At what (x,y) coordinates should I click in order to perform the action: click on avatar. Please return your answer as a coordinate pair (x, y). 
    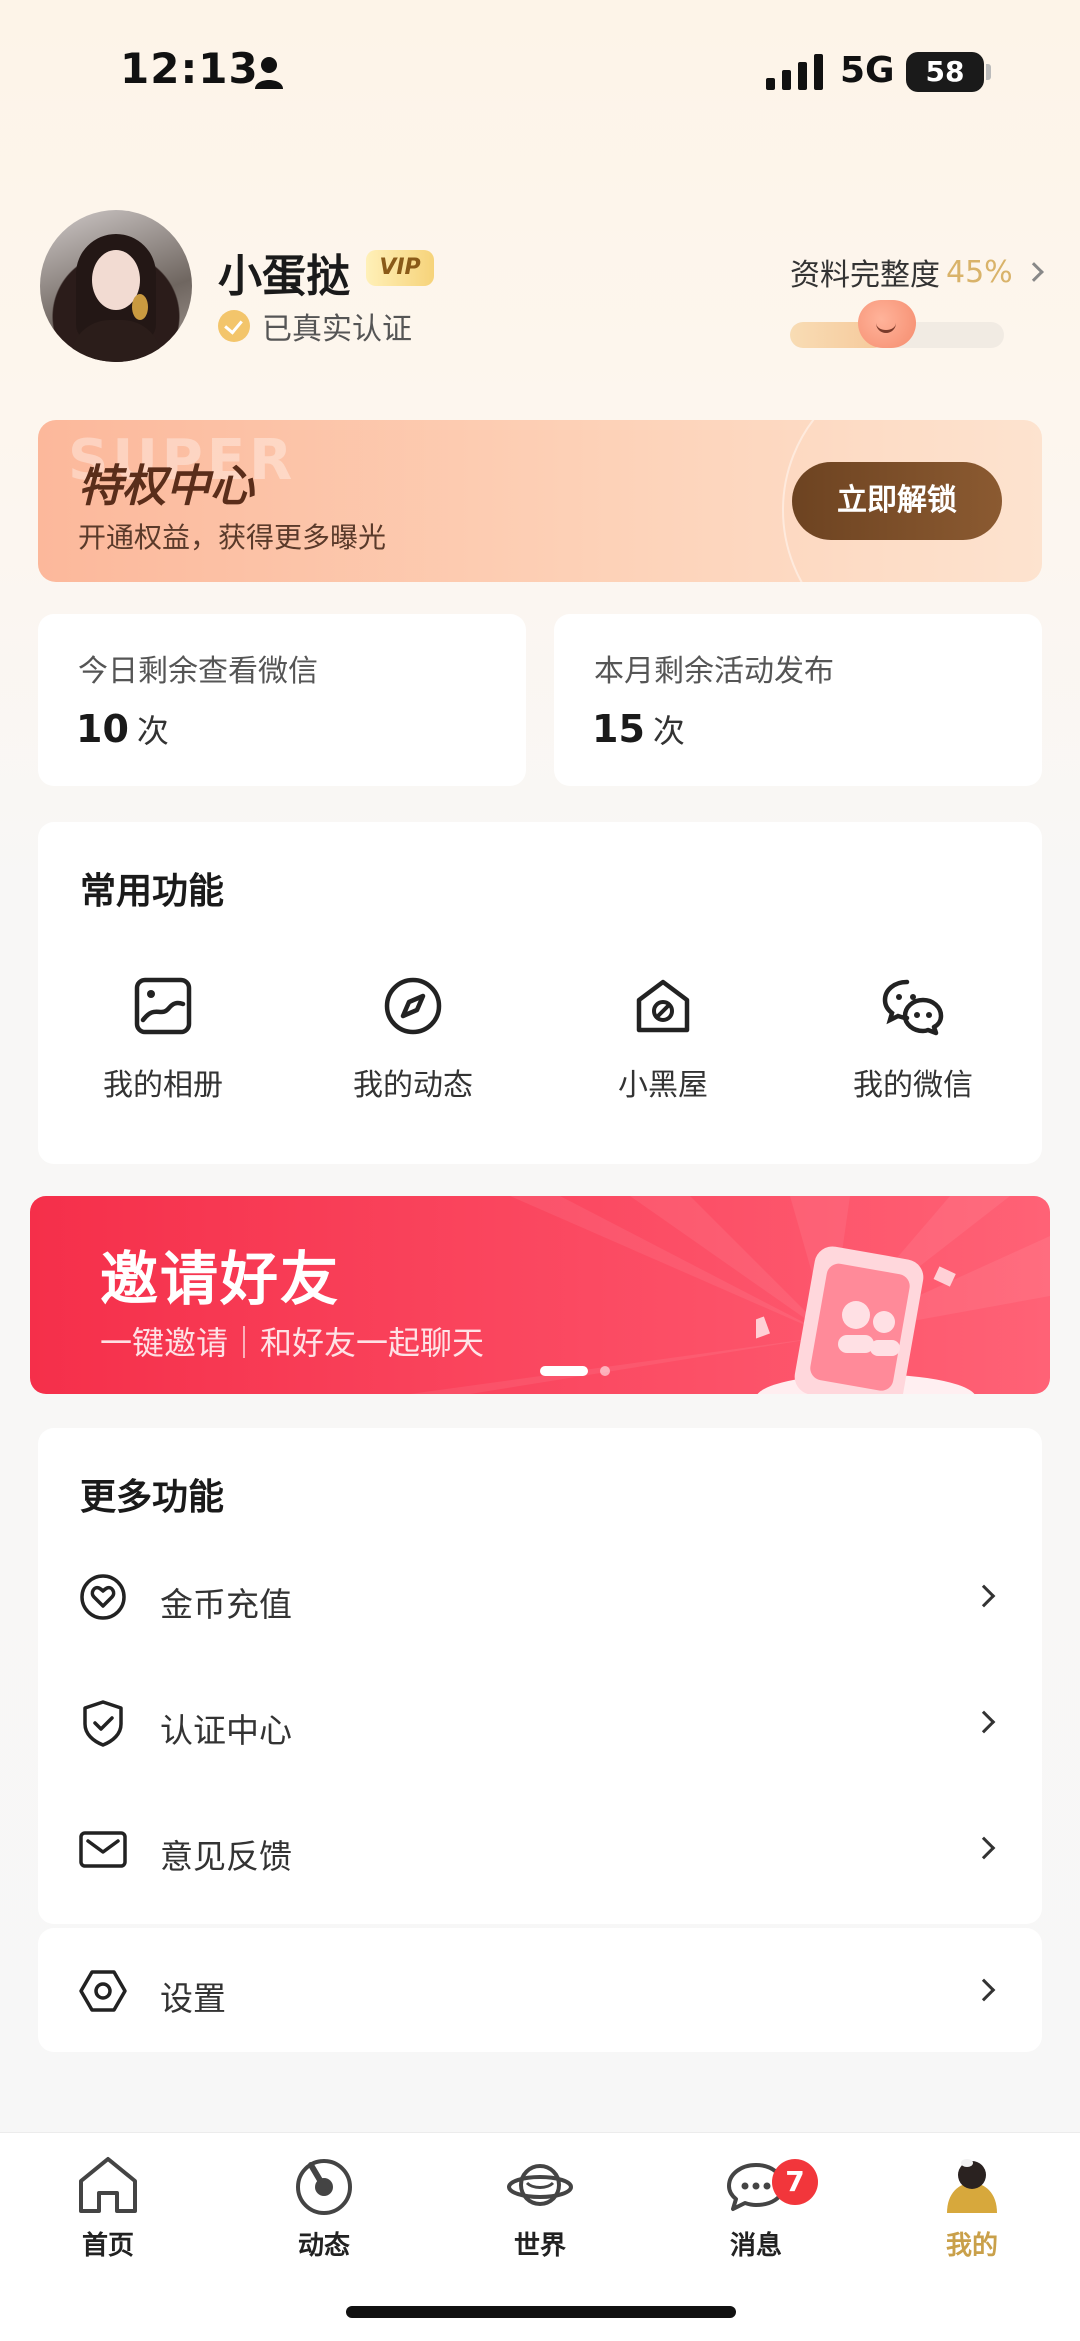
    Looking at the image, I should click on (116, 286).